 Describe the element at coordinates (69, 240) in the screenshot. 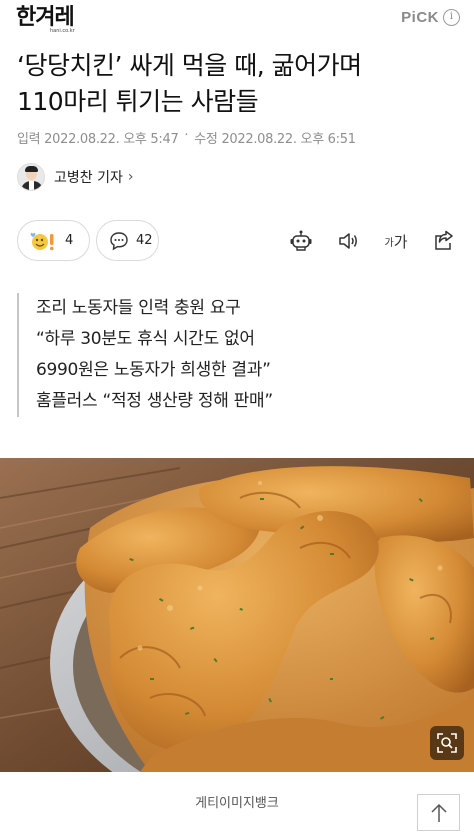

I see `reaction-count: 4` at that location.